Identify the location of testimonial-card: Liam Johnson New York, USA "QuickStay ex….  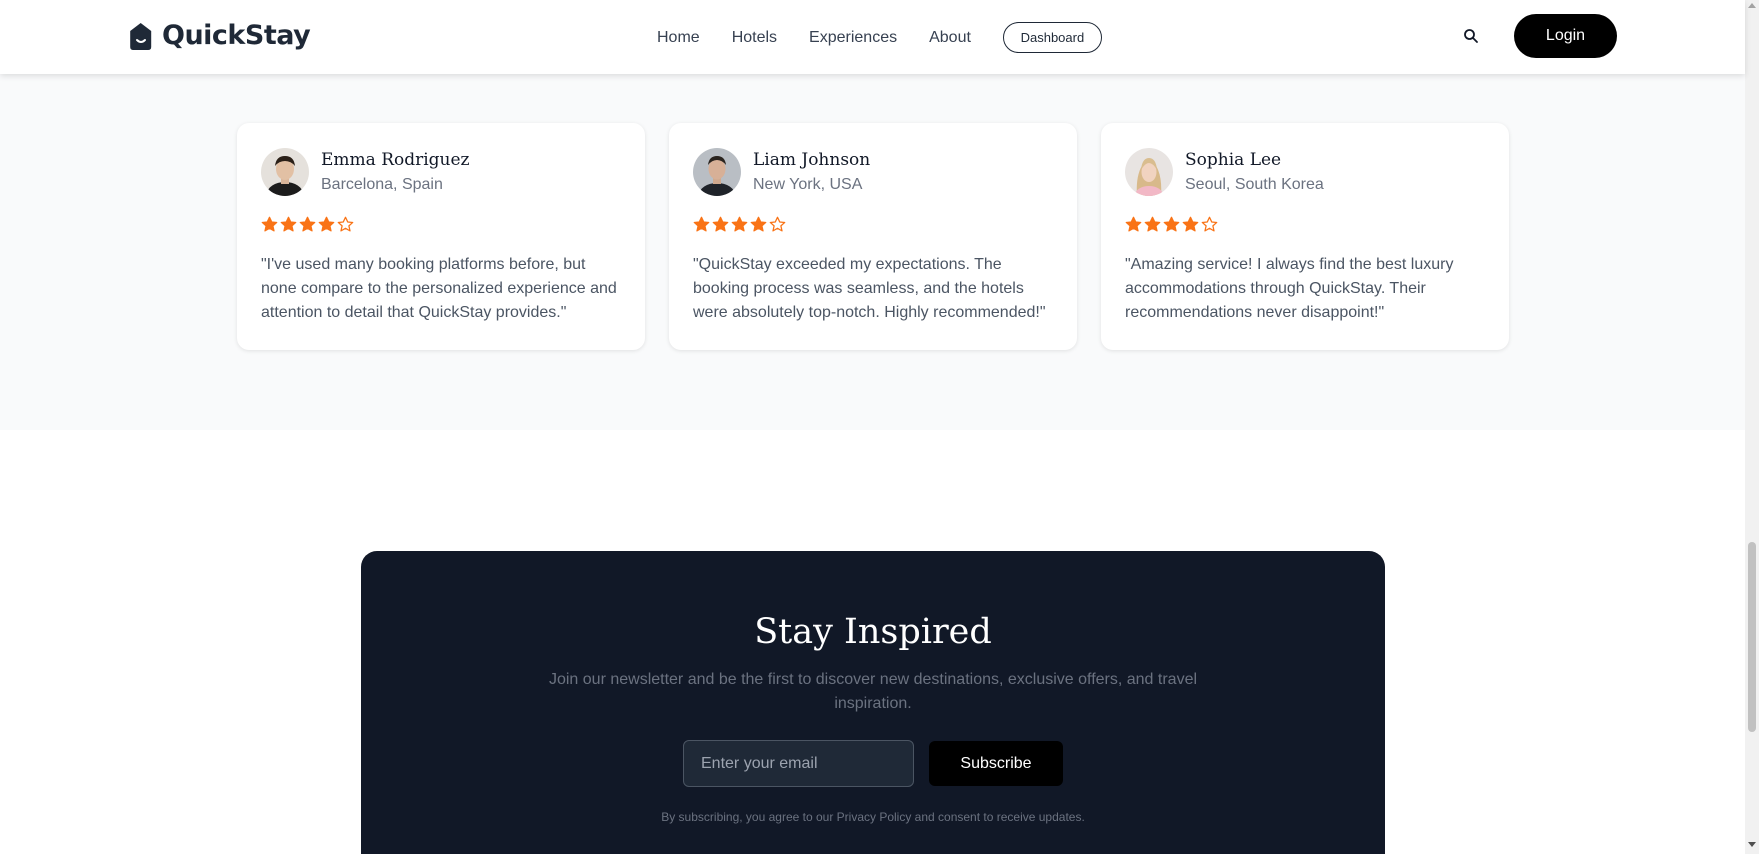
(873, 236).